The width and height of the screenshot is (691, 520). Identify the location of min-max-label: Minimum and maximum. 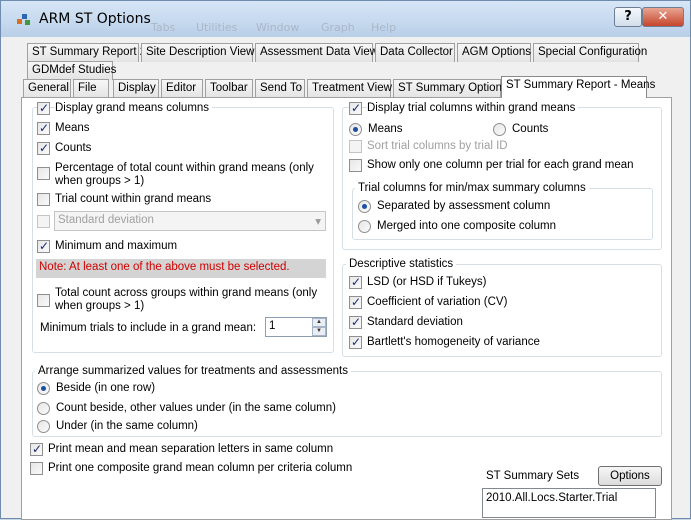
(116, 246).